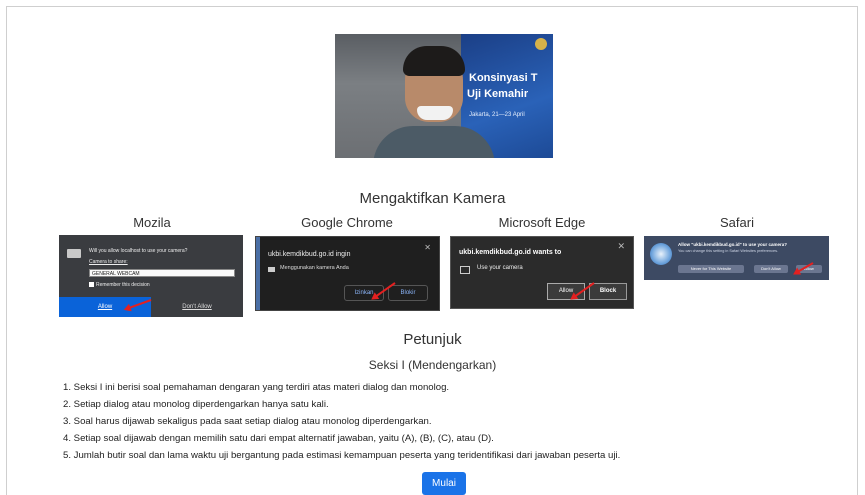 The height and width of the screenshot is (495, 865). Describe the element at coordinates (105, 307) in the screenshot. I see `mozilla-allow-button: Allow` at that location.